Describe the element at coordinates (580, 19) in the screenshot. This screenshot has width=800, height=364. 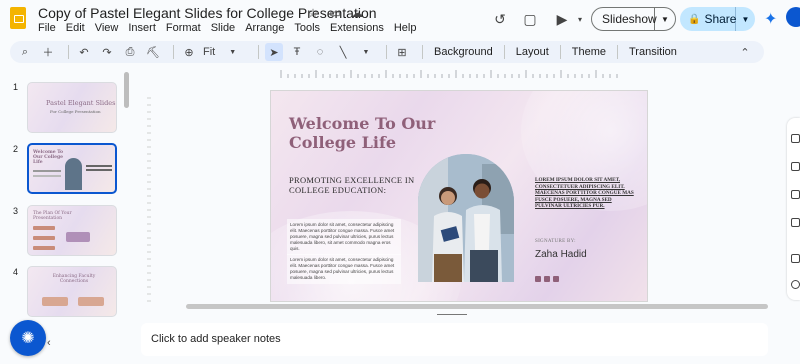
I see `meet-dropdown-icon: ▾` at that location.